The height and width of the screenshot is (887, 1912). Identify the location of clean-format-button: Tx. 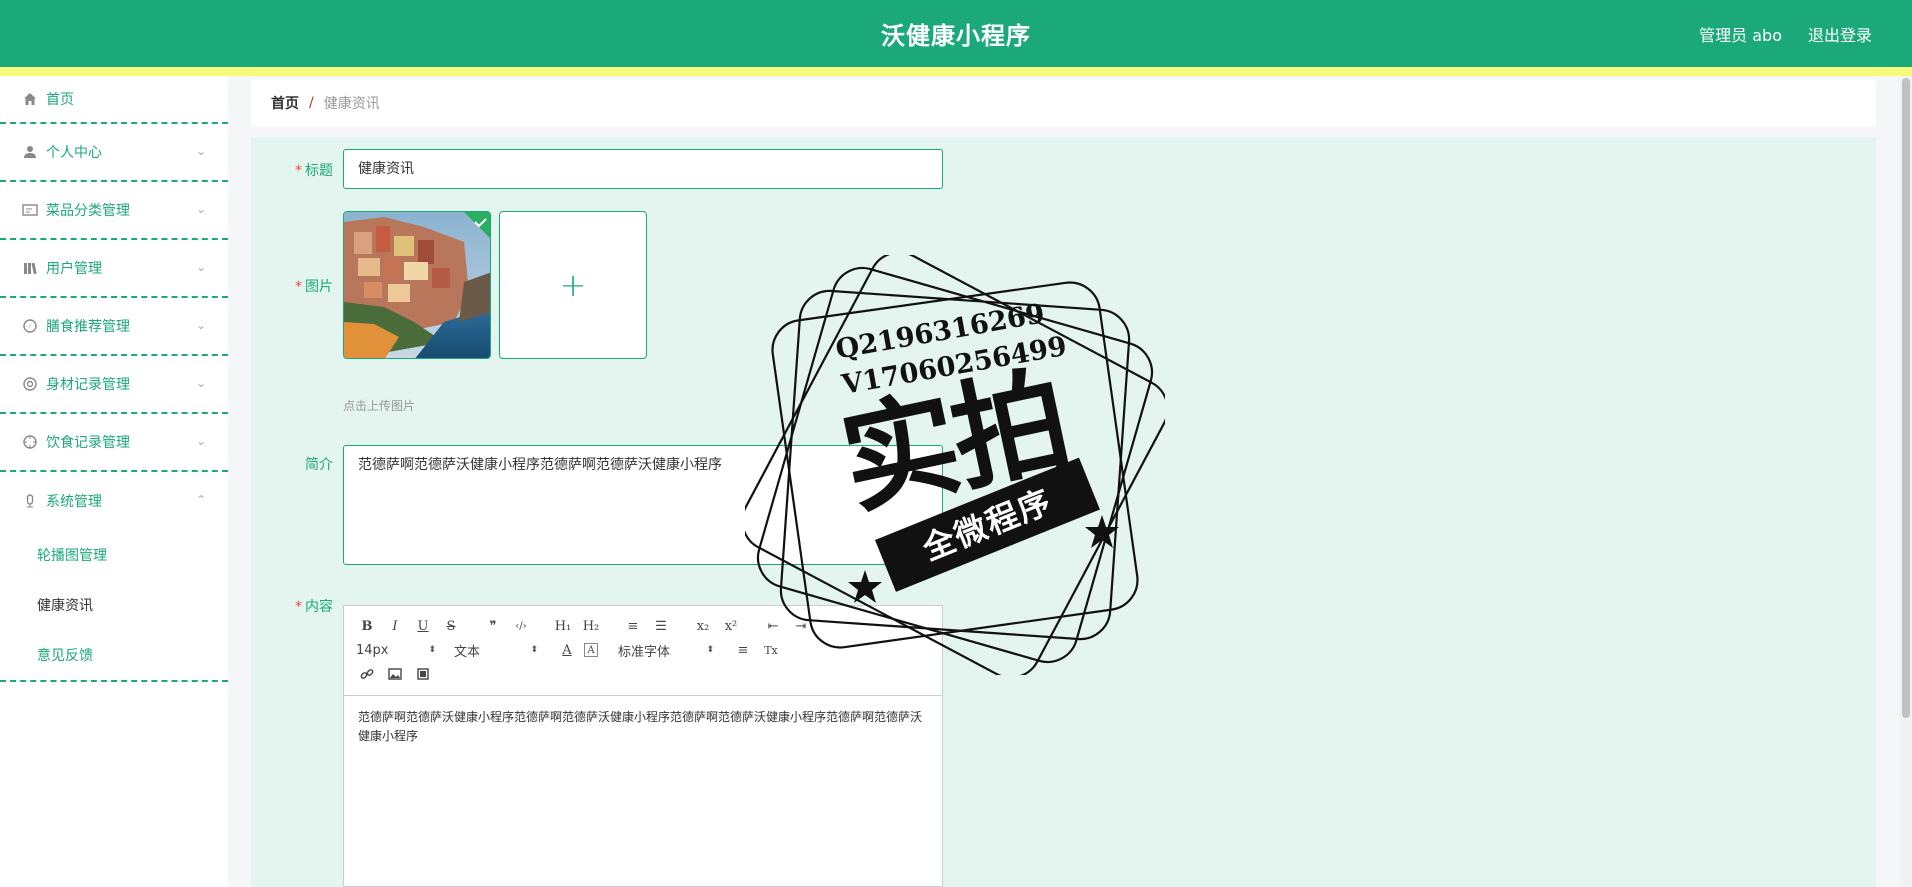
(771, 650).